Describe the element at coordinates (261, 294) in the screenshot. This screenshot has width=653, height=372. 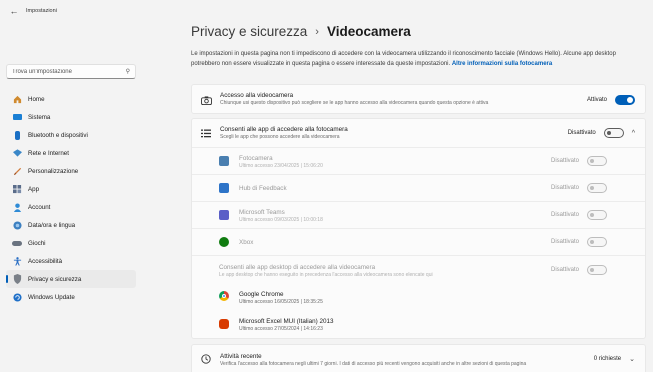
I see `app-name: Google Chrome` at that location.